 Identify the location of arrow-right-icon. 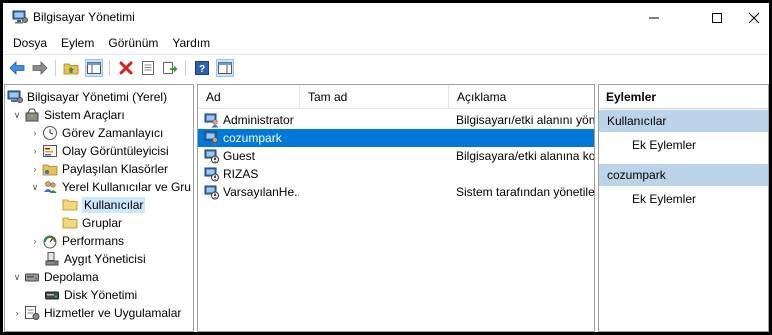
(40, 68).